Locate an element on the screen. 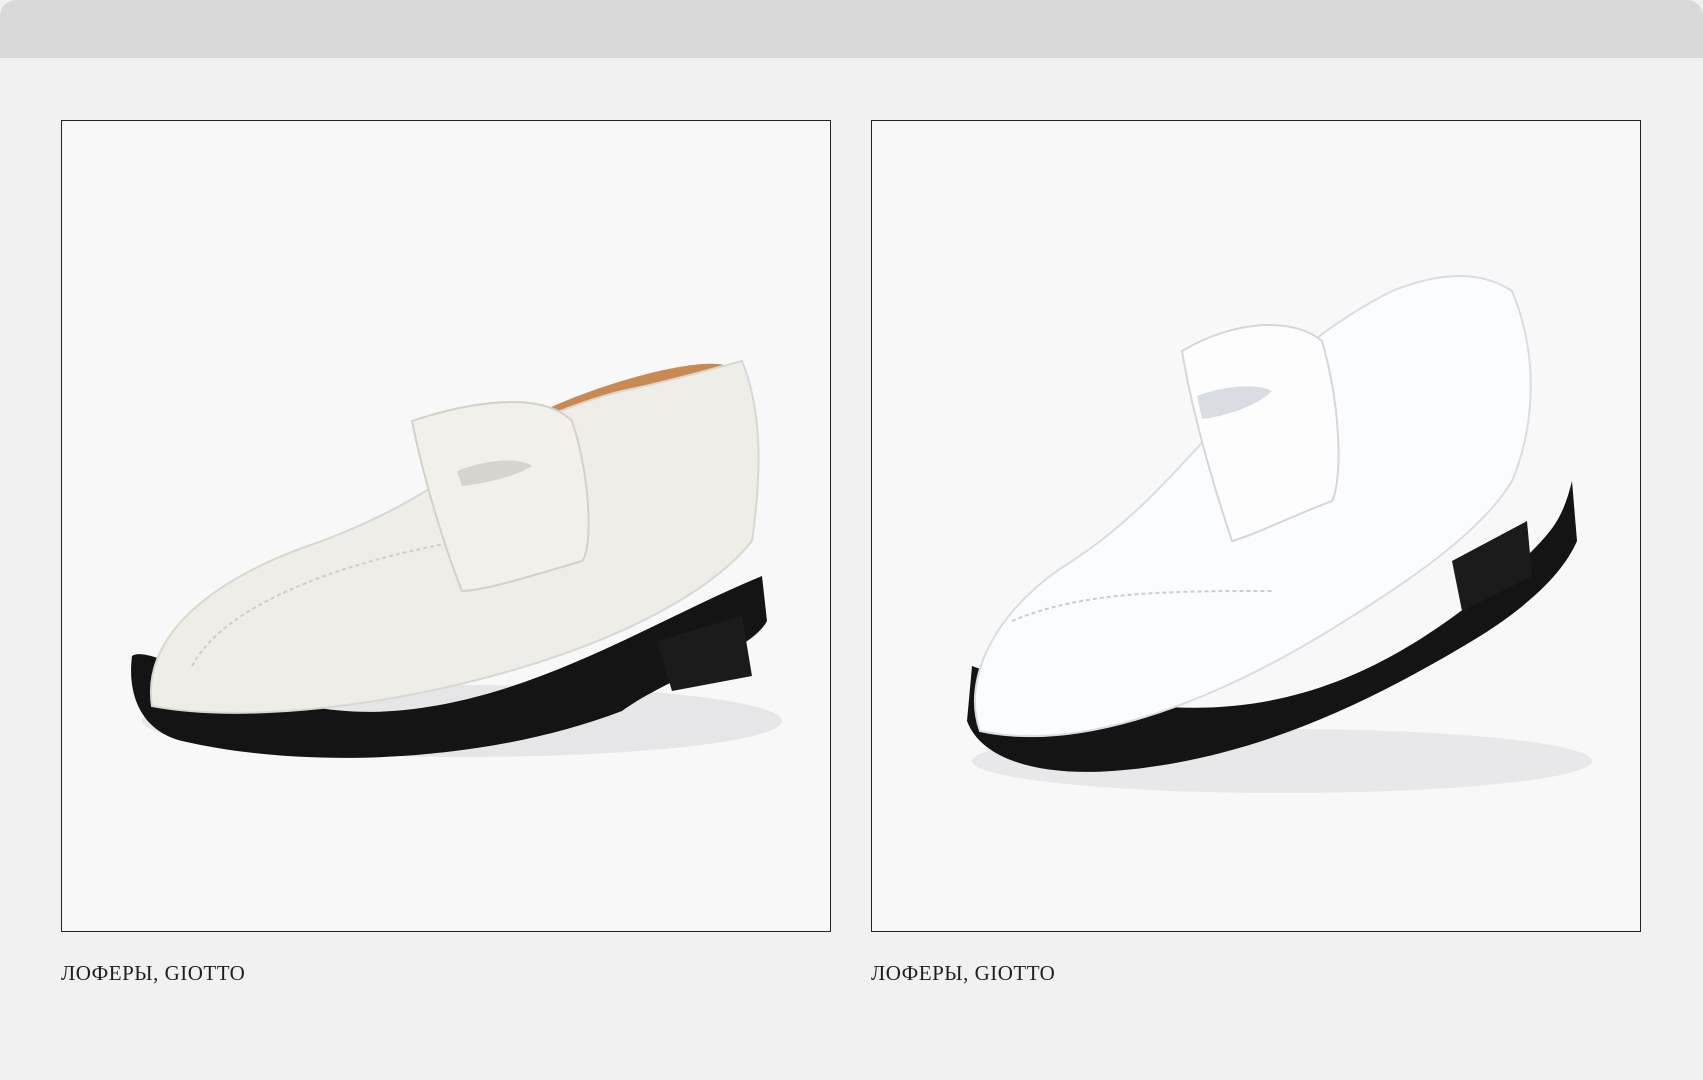 The width and height of the screenshot is (1703, 1080). white-loafer-image is located at coordinates (456, 558).